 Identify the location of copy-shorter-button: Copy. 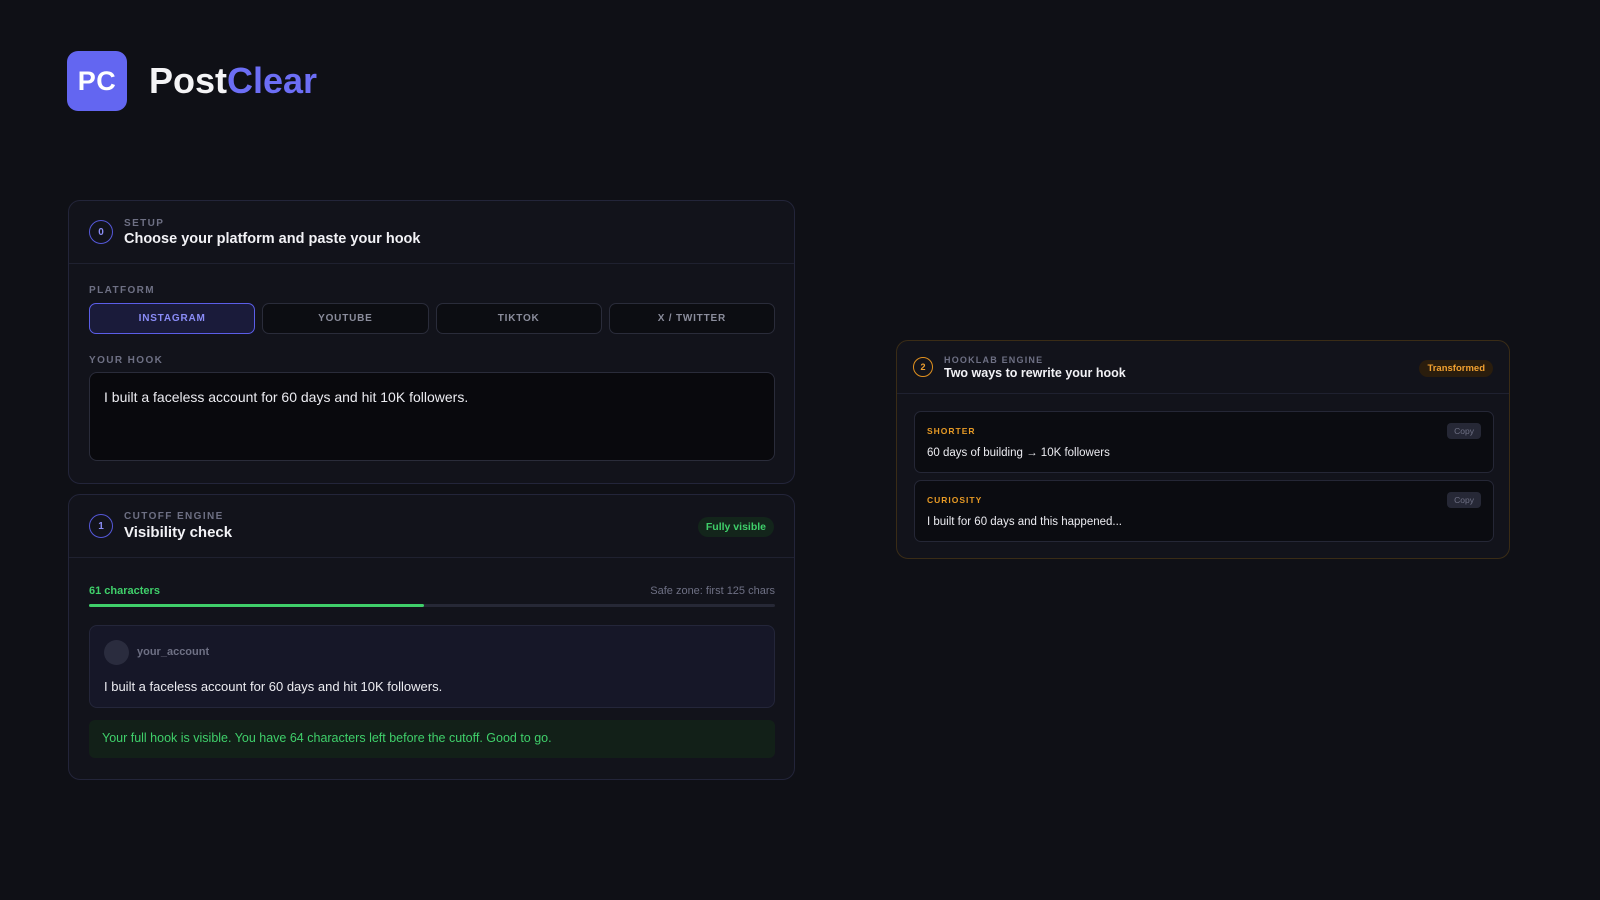
(1464, 431).